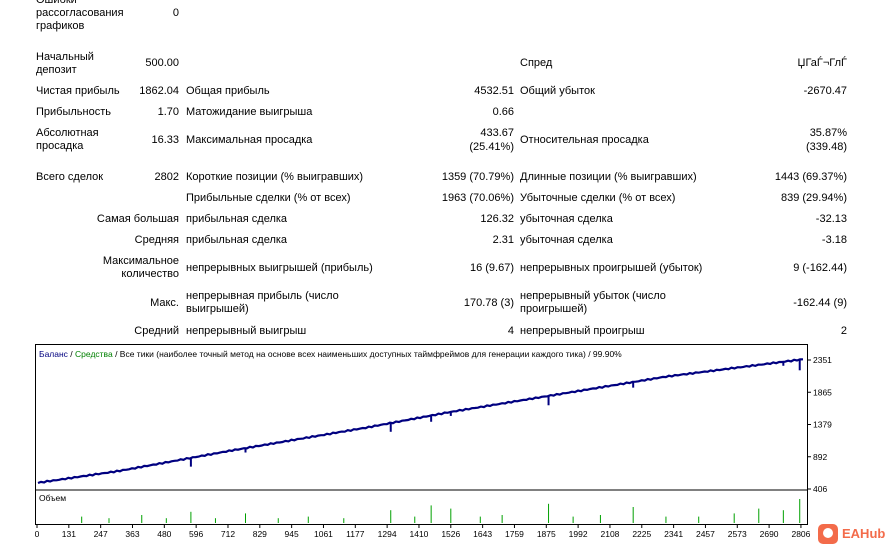  I want to click on max-cons-profit-value: 170.78 (3), so click(488, 303).